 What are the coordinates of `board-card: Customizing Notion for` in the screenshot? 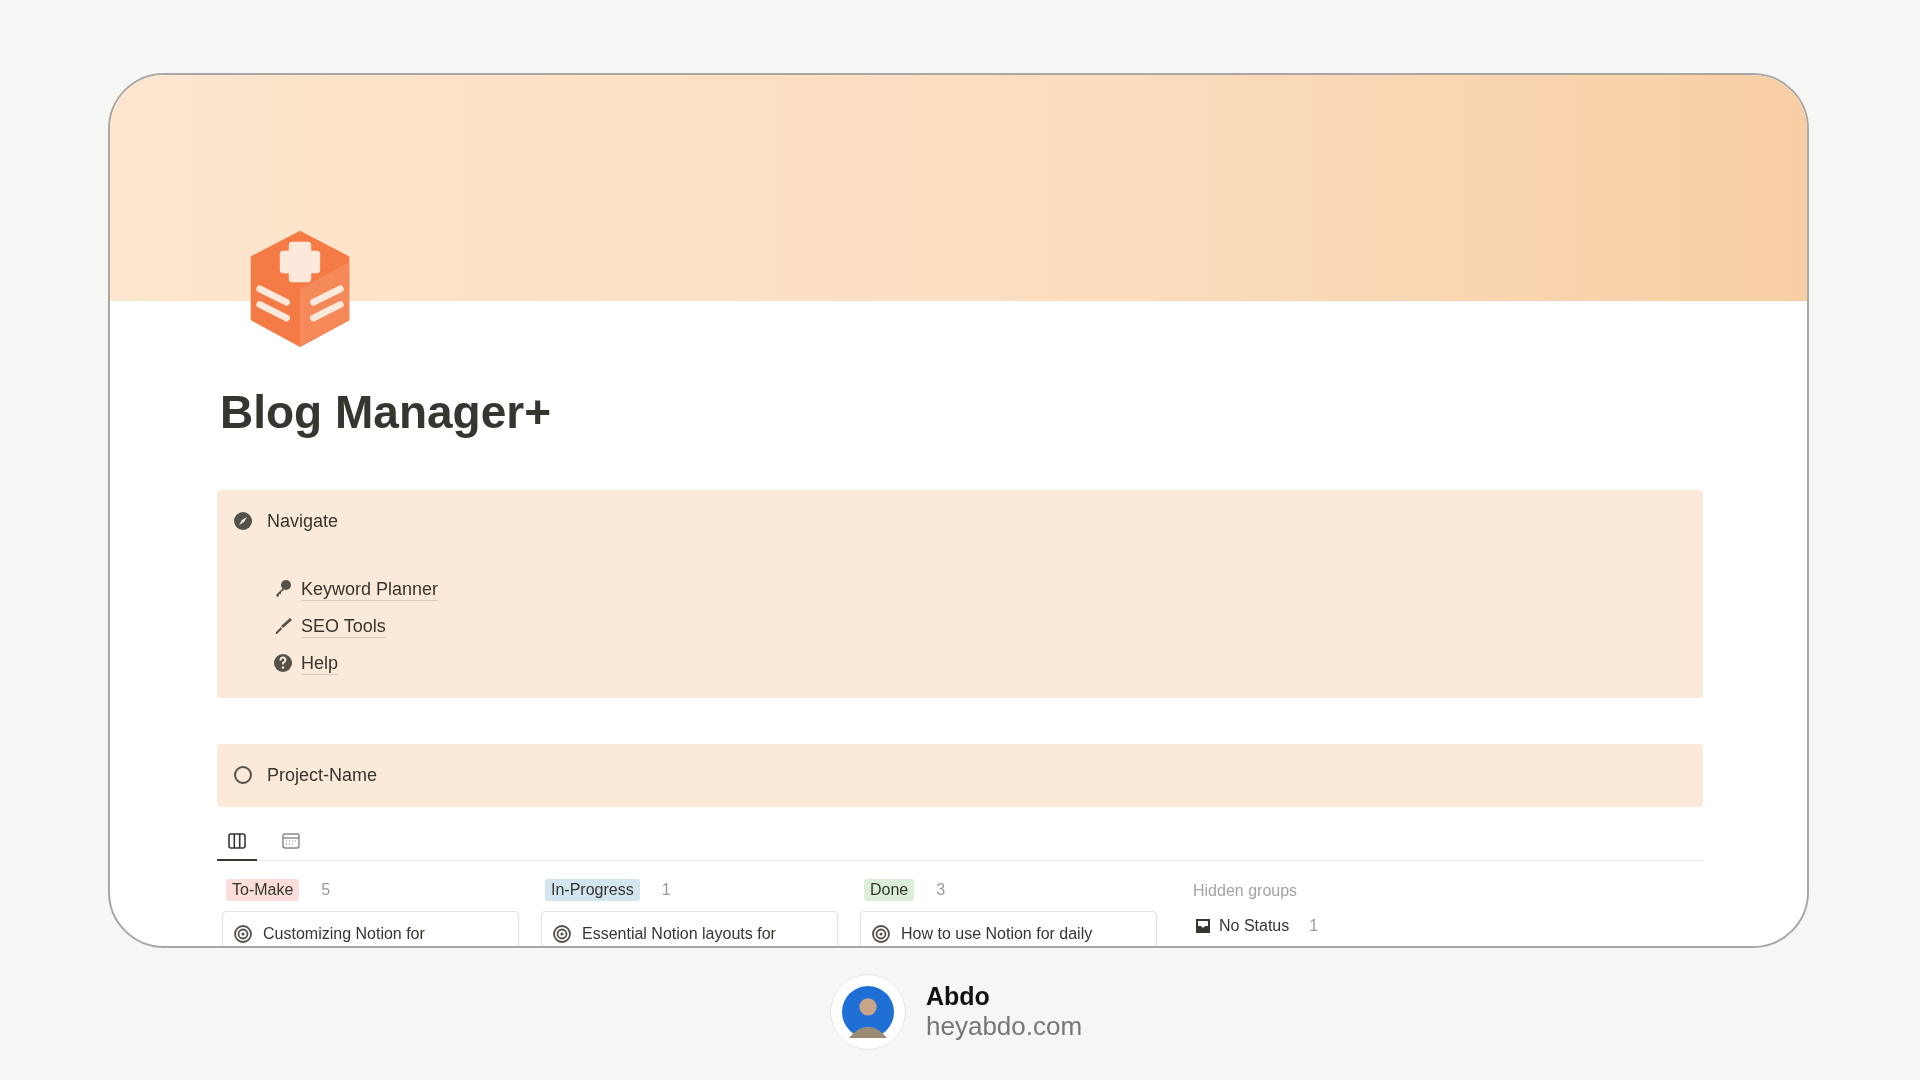 It's located at (370, 928).